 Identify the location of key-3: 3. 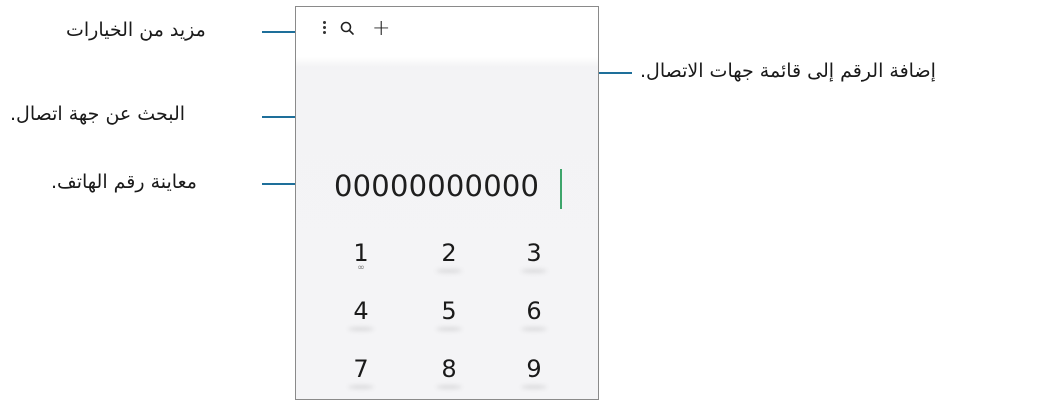
(534, 256).